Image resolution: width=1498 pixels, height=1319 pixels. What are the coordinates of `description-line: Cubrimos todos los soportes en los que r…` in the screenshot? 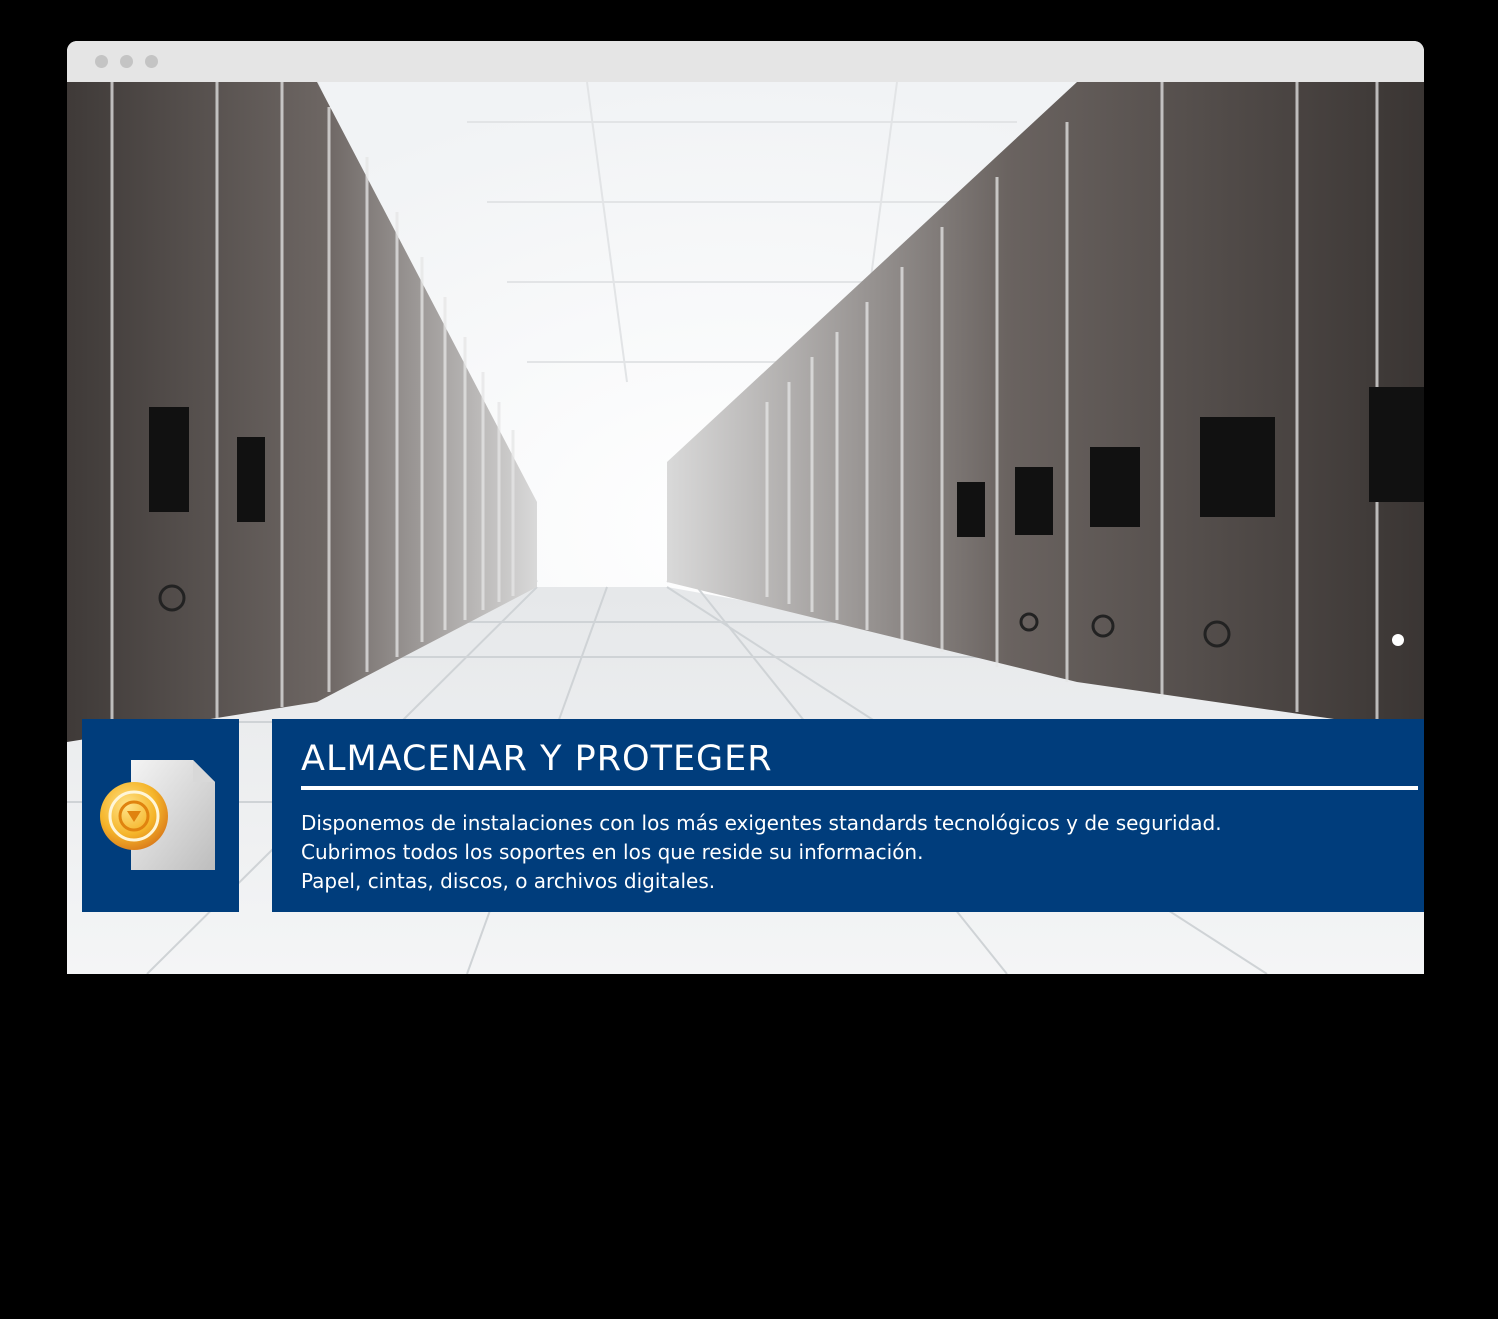 It's located at (612, 852).